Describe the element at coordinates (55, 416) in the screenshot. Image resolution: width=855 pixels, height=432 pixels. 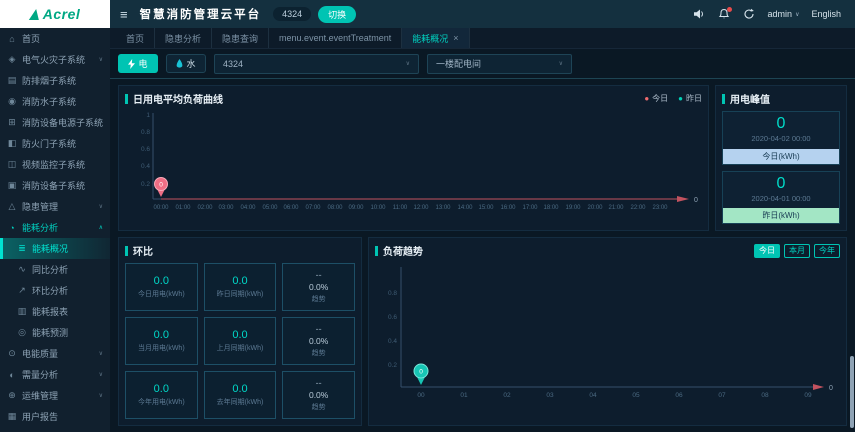
I see `sidebar-item-user-report: ▦ 用户报告` at that location.